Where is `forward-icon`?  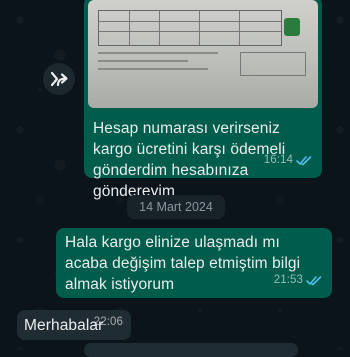 forward-icon is located at coordinates (59, 79).